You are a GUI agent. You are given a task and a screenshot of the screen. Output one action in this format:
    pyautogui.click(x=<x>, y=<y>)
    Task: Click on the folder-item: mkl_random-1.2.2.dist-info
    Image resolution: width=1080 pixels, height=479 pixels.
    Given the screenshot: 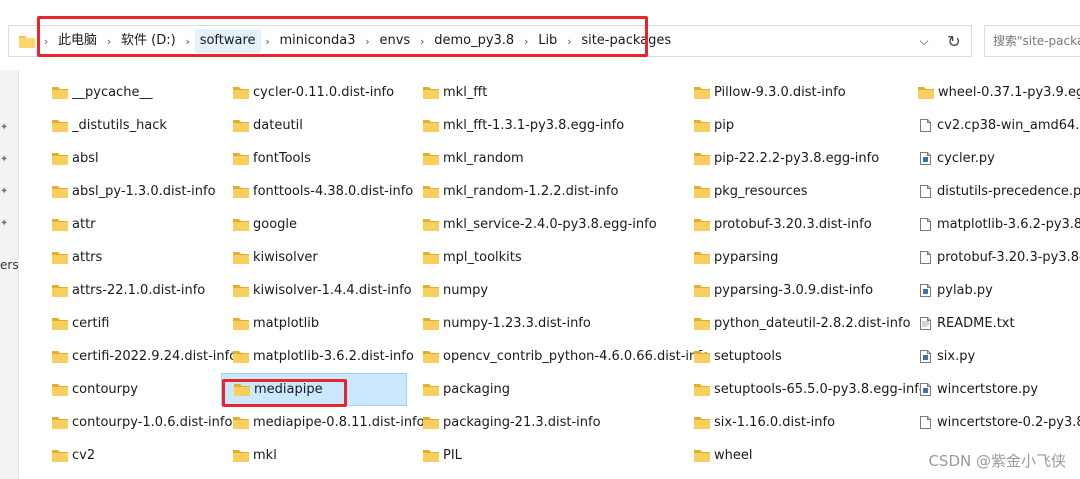 What is the action you would take?
    pyautogui.click(x=546, y=191)
    